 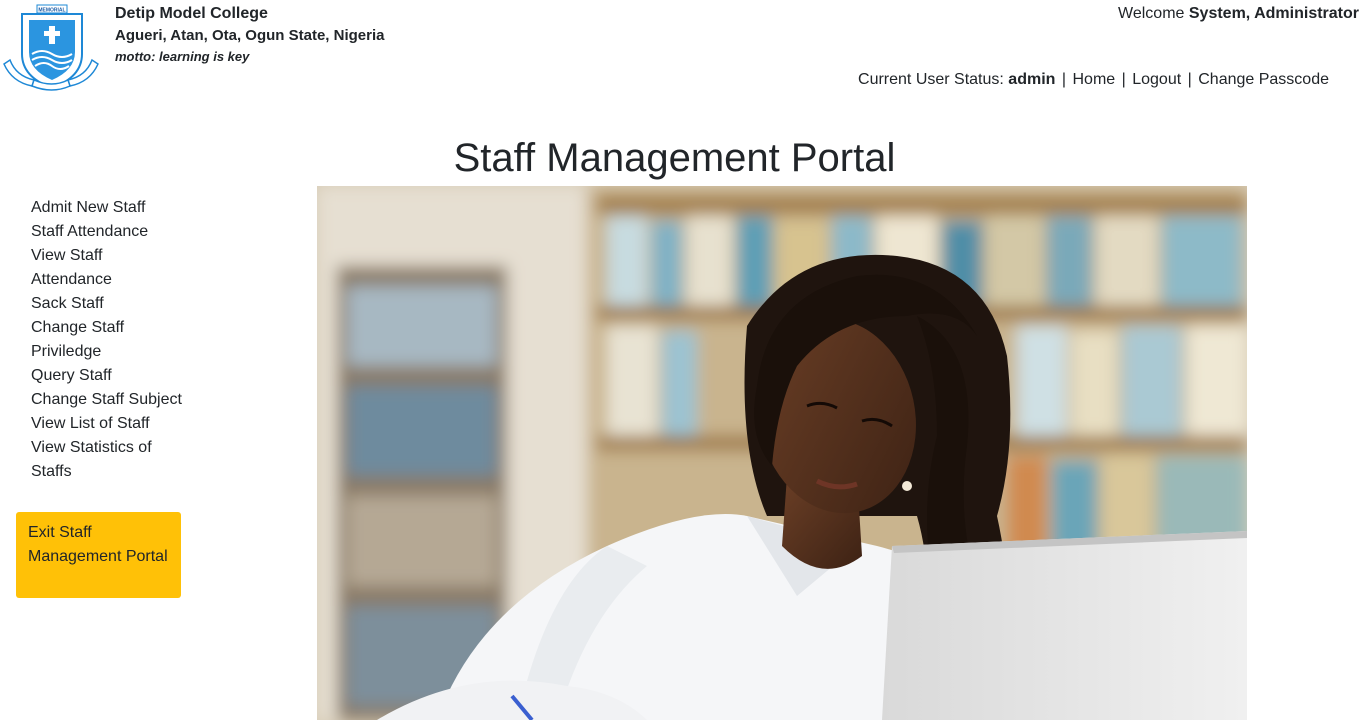 I want to click on school-logo: MEMORIAL, so click(x=51, y=48).